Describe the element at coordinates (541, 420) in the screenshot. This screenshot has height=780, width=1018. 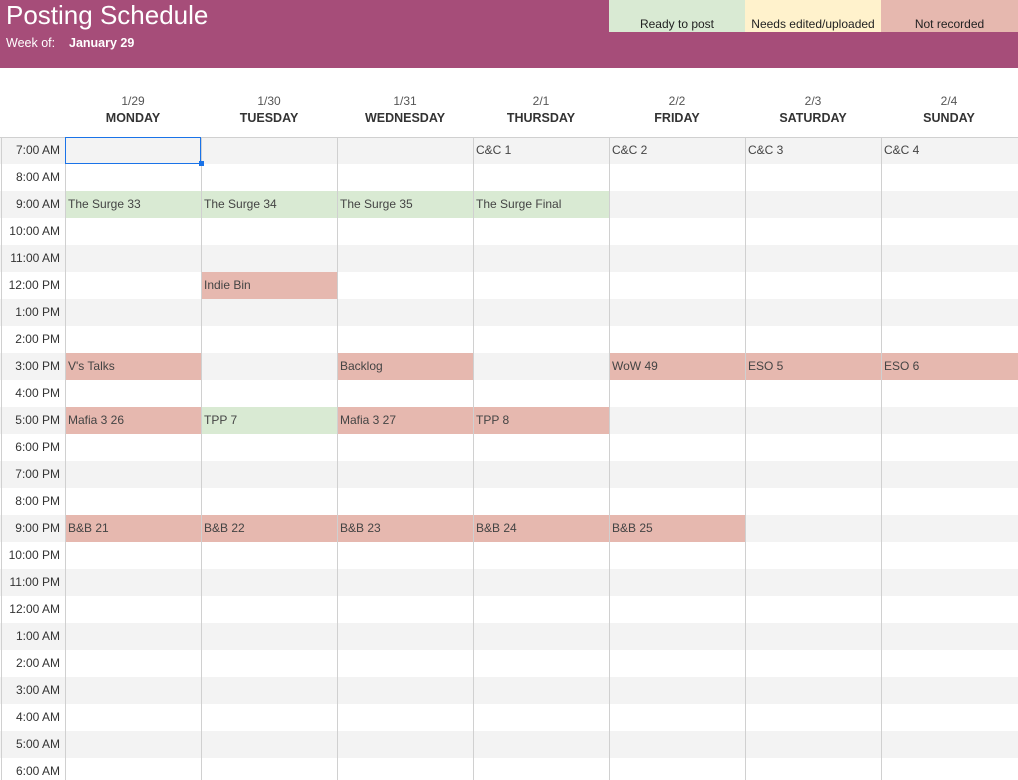
I see `schedule-entry: TPP 8` at that location.